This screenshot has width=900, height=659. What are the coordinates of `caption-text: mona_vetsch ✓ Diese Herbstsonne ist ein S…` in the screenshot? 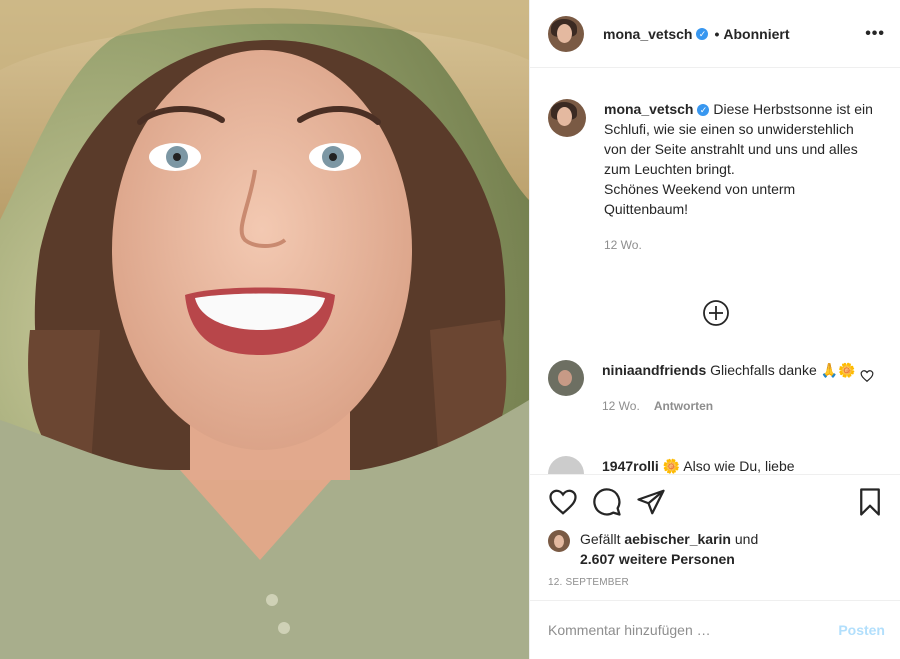 It's located at (741, 159).